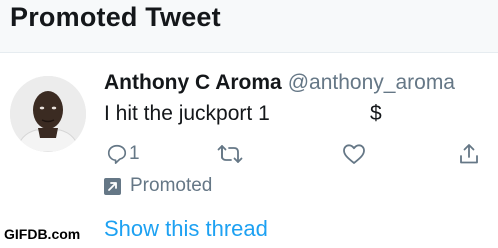 Image resolution: width=498 pixels, height=248 pixels. What do you see at coordinates (134, 153) in the screenshot?
I see `reply-count: 1` at bounding box center [134, 153].